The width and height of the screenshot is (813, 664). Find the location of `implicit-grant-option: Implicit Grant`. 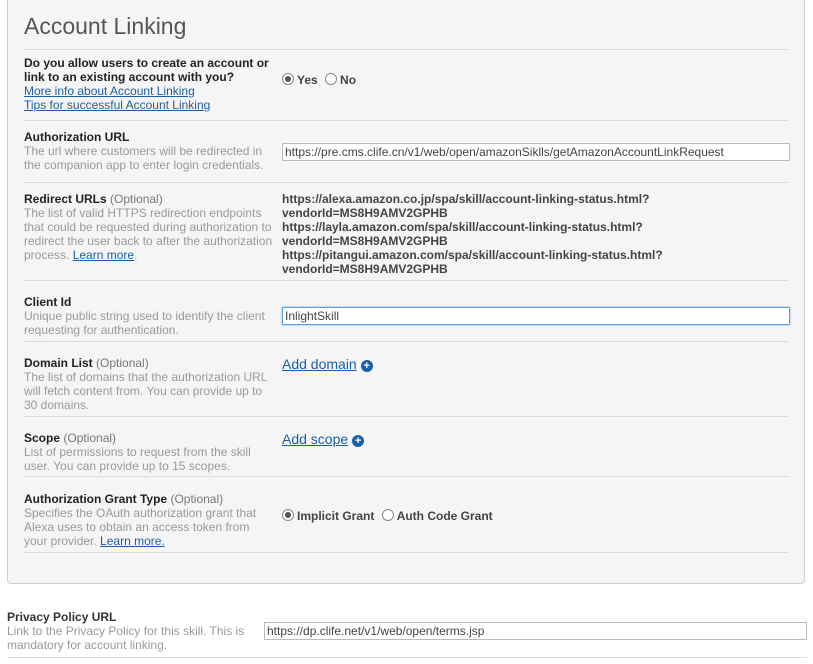

implicit-grant-option: Implicit Grant is located at coordinates (328, 516).